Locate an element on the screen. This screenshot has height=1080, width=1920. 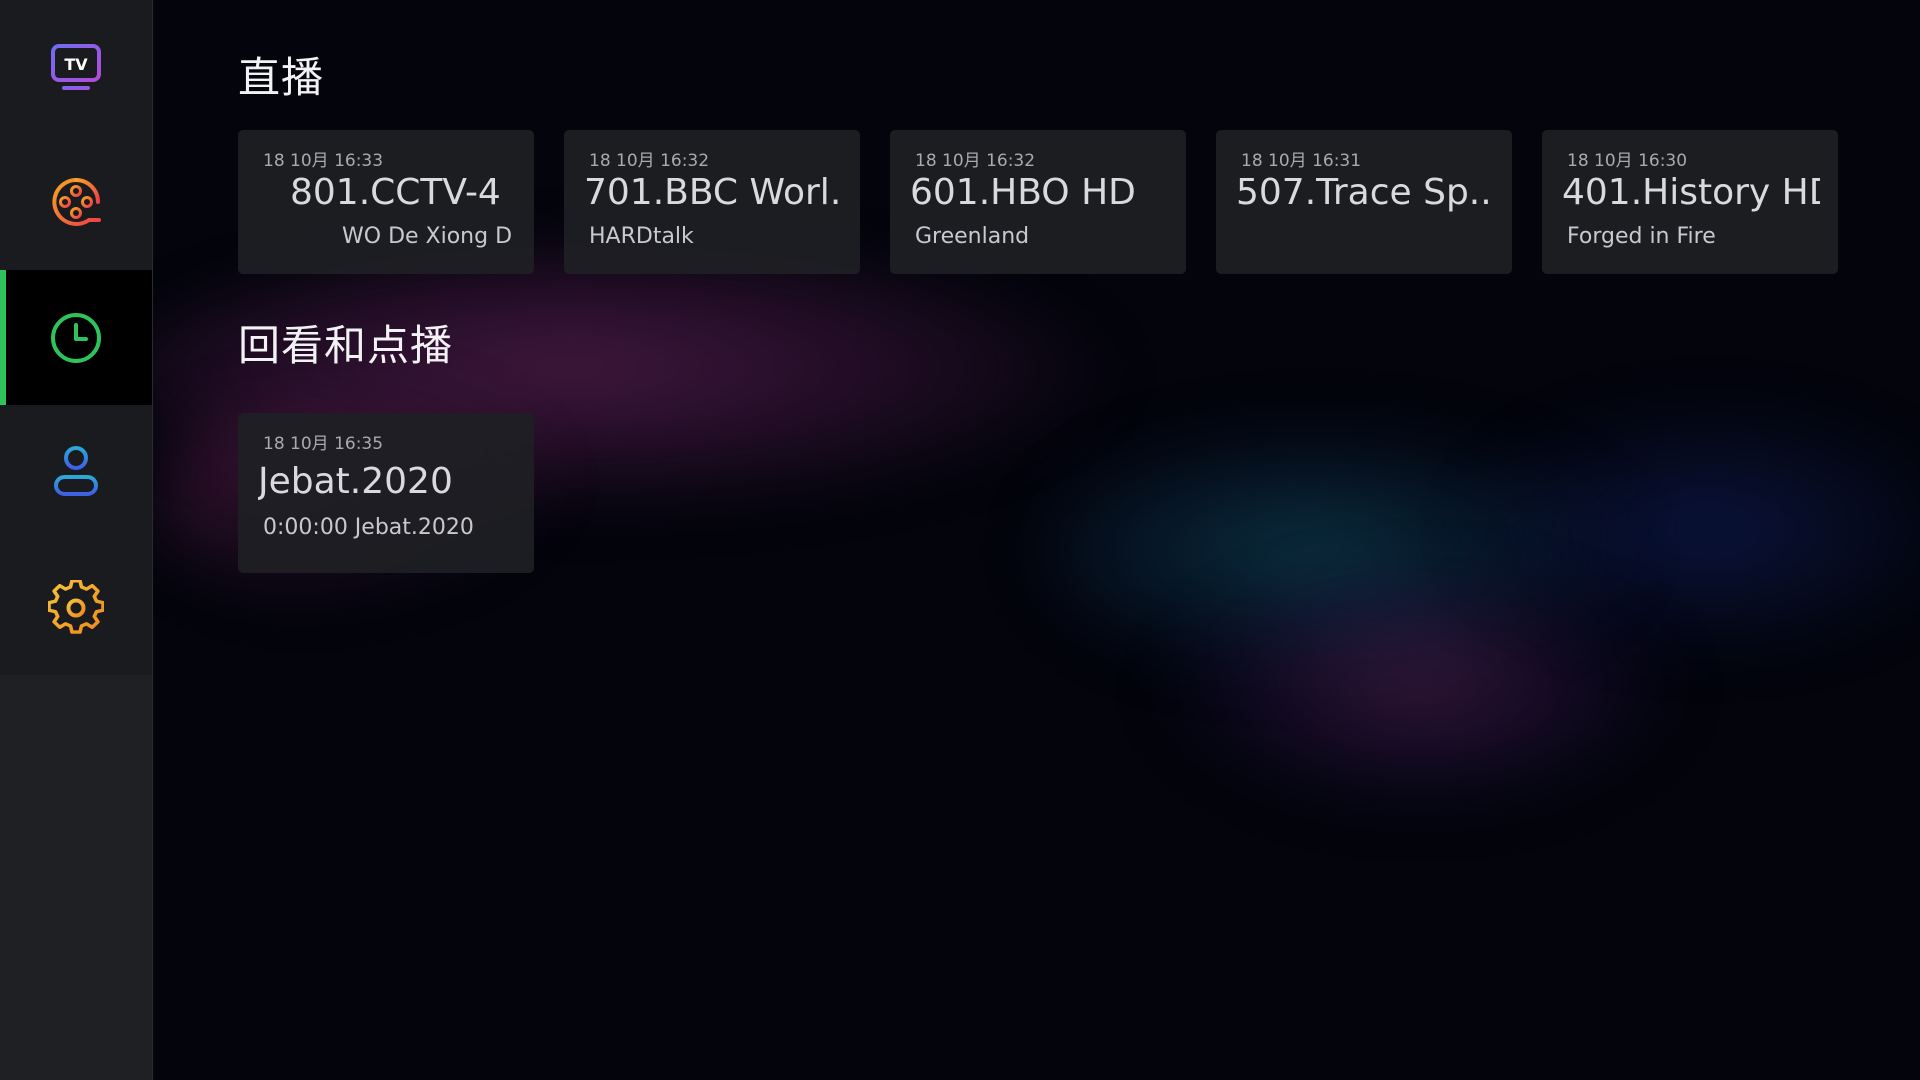
user-icon is located at coordinates (76, 470).